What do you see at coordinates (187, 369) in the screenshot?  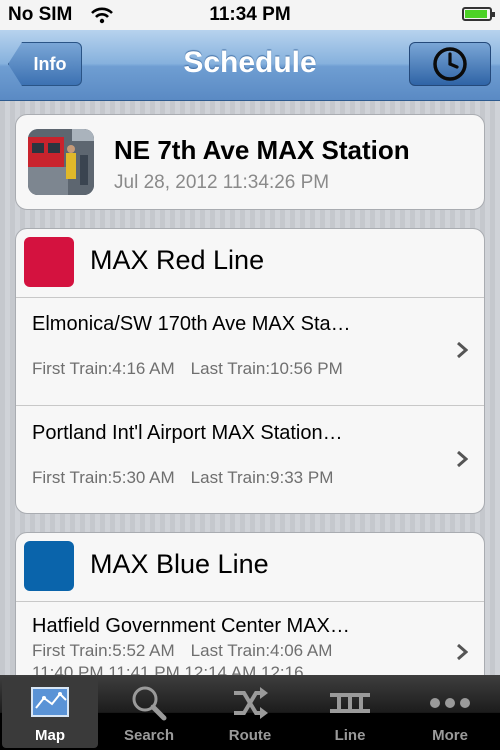 I see `train-times: First Train:4:16 AM Last Train:10:56 PM` at bounding box center [187, 369].